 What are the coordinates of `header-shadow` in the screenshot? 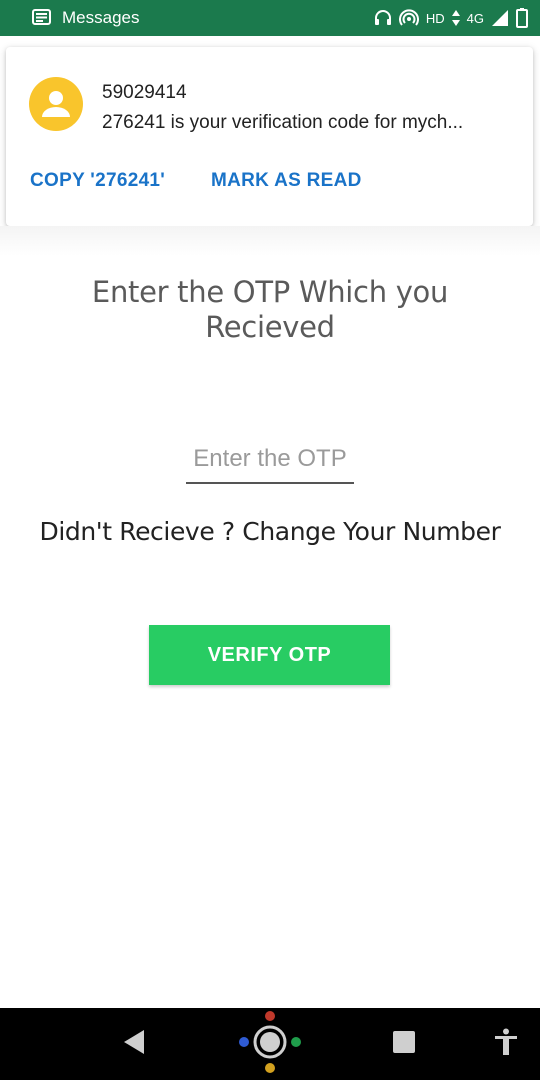 It's located at (270, 241).